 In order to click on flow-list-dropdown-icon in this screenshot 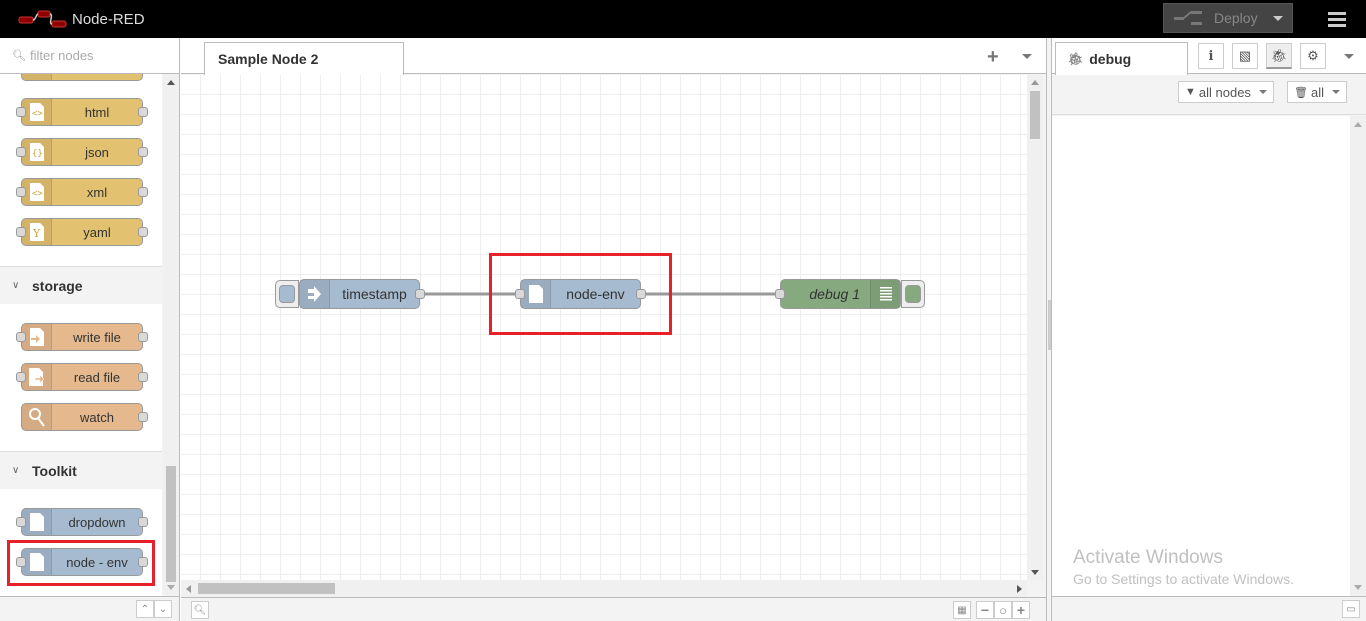, I will do `click(1027, 56)`.